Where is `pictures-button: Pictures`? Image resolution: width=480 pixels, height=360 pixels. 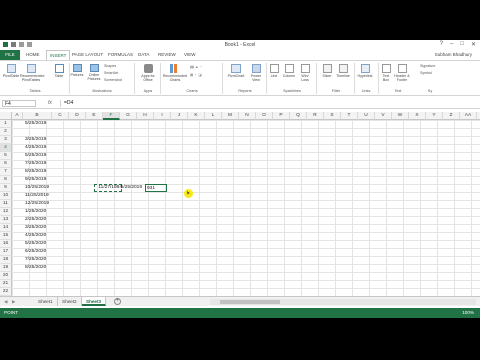 pictures-button: Pictures is located at coordinates (77, 70).